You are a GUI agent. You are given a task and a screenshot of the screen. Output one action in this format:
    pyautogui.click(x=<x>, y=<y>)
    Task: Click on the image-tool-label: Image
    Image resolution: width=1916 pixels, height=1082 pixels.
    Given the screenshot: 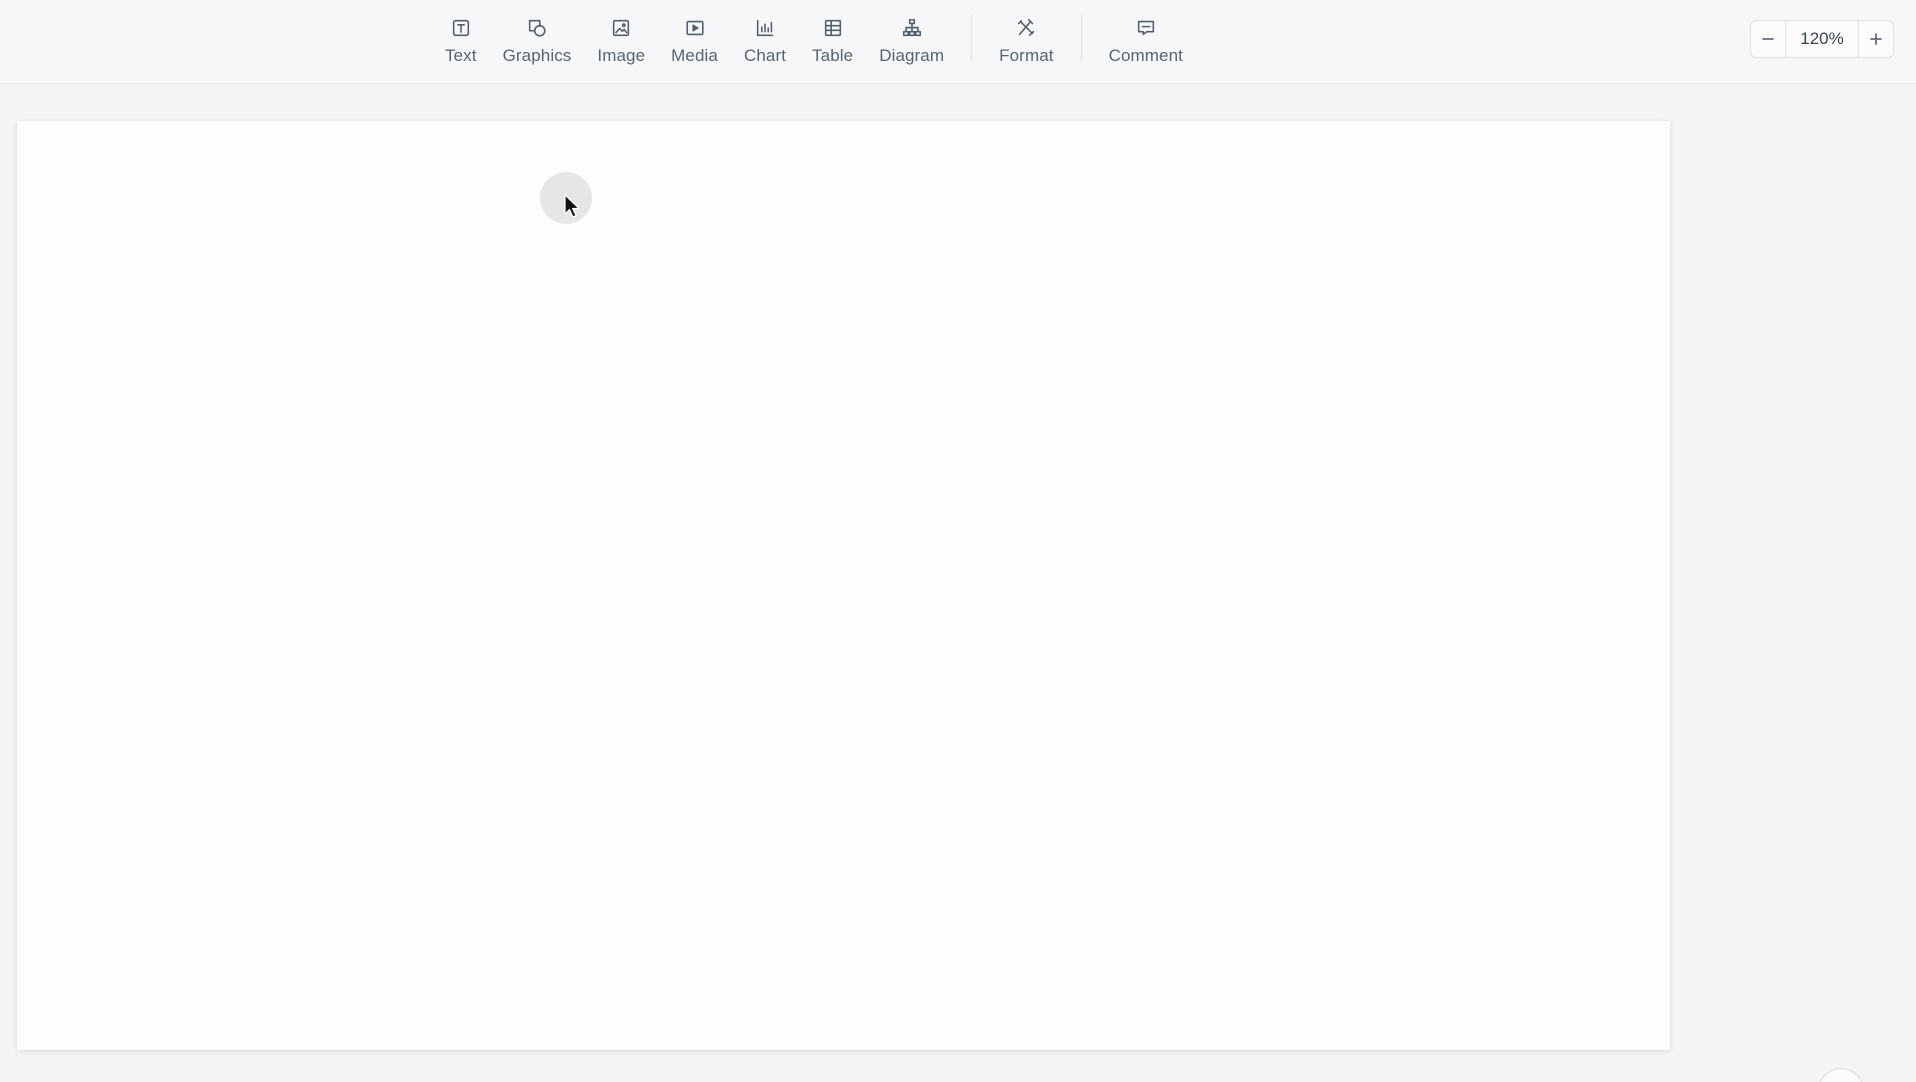 What is the action you would take?
    pyautogui.click(x=621, y=55)
    